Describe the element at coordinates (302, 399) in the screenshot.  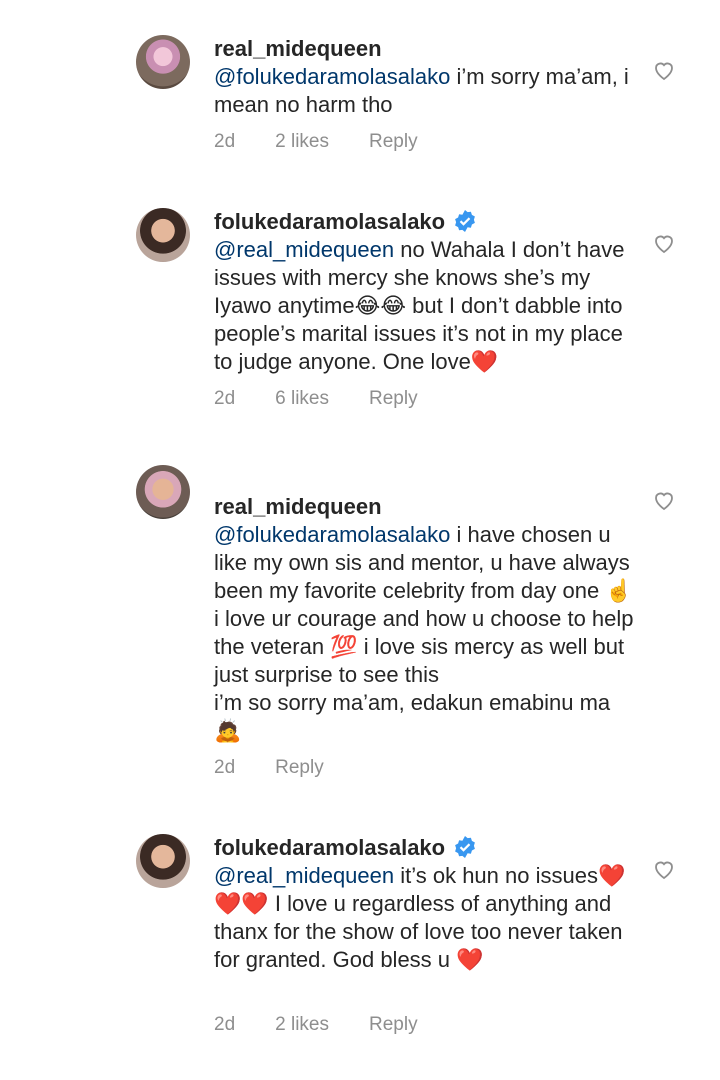
I see `comment-likes: 6 likes` at that location.